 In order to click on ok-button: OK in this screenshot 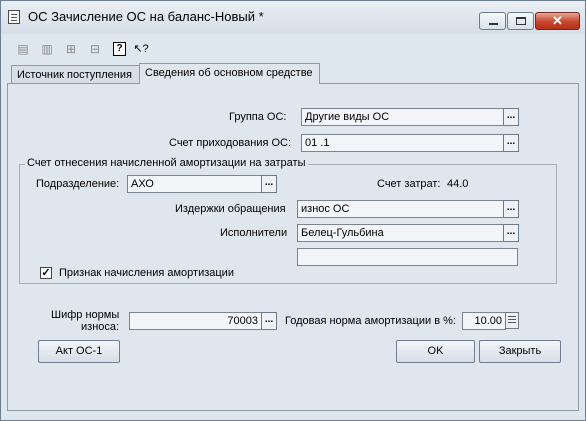, I will do `click(435, 351)`.